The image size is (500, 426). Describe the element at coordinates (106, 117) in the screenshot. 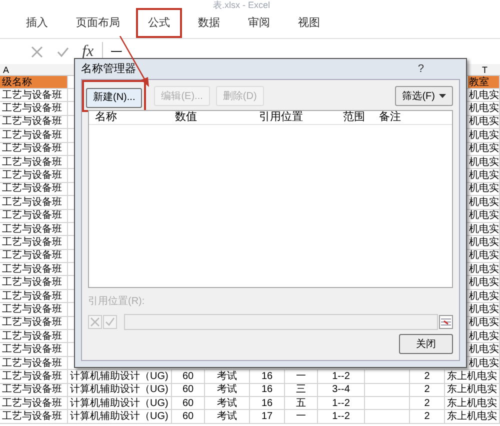

I see `list-column-header: 名称` at that location.